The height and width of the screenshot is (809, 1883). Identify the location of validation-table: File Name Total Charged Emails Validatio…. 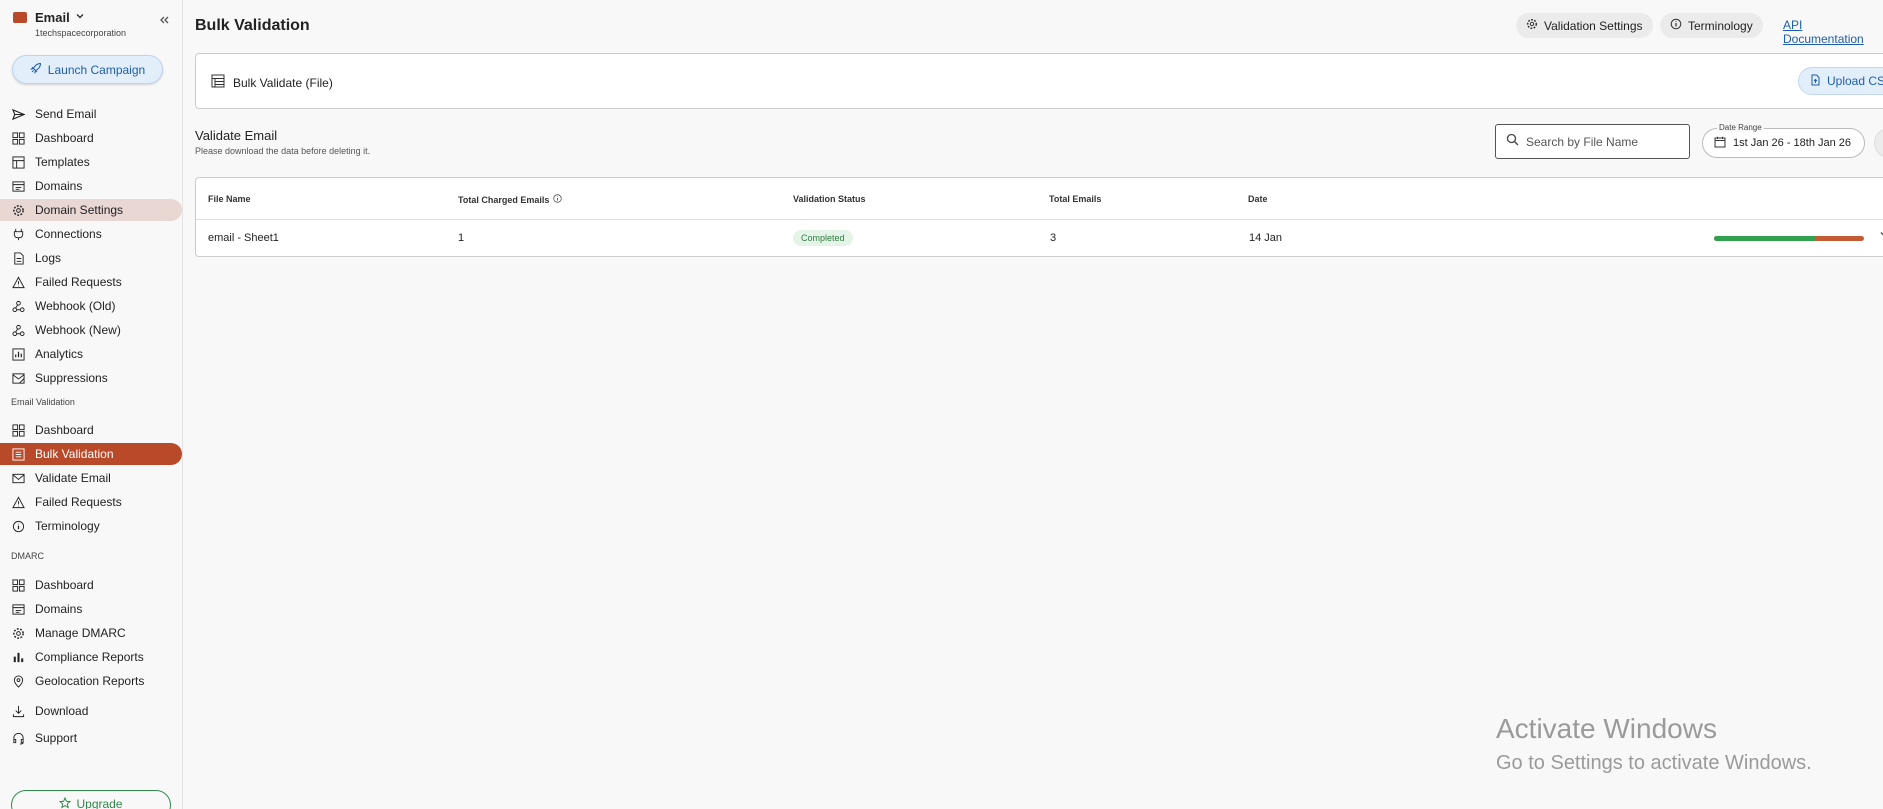
(1039, 217).